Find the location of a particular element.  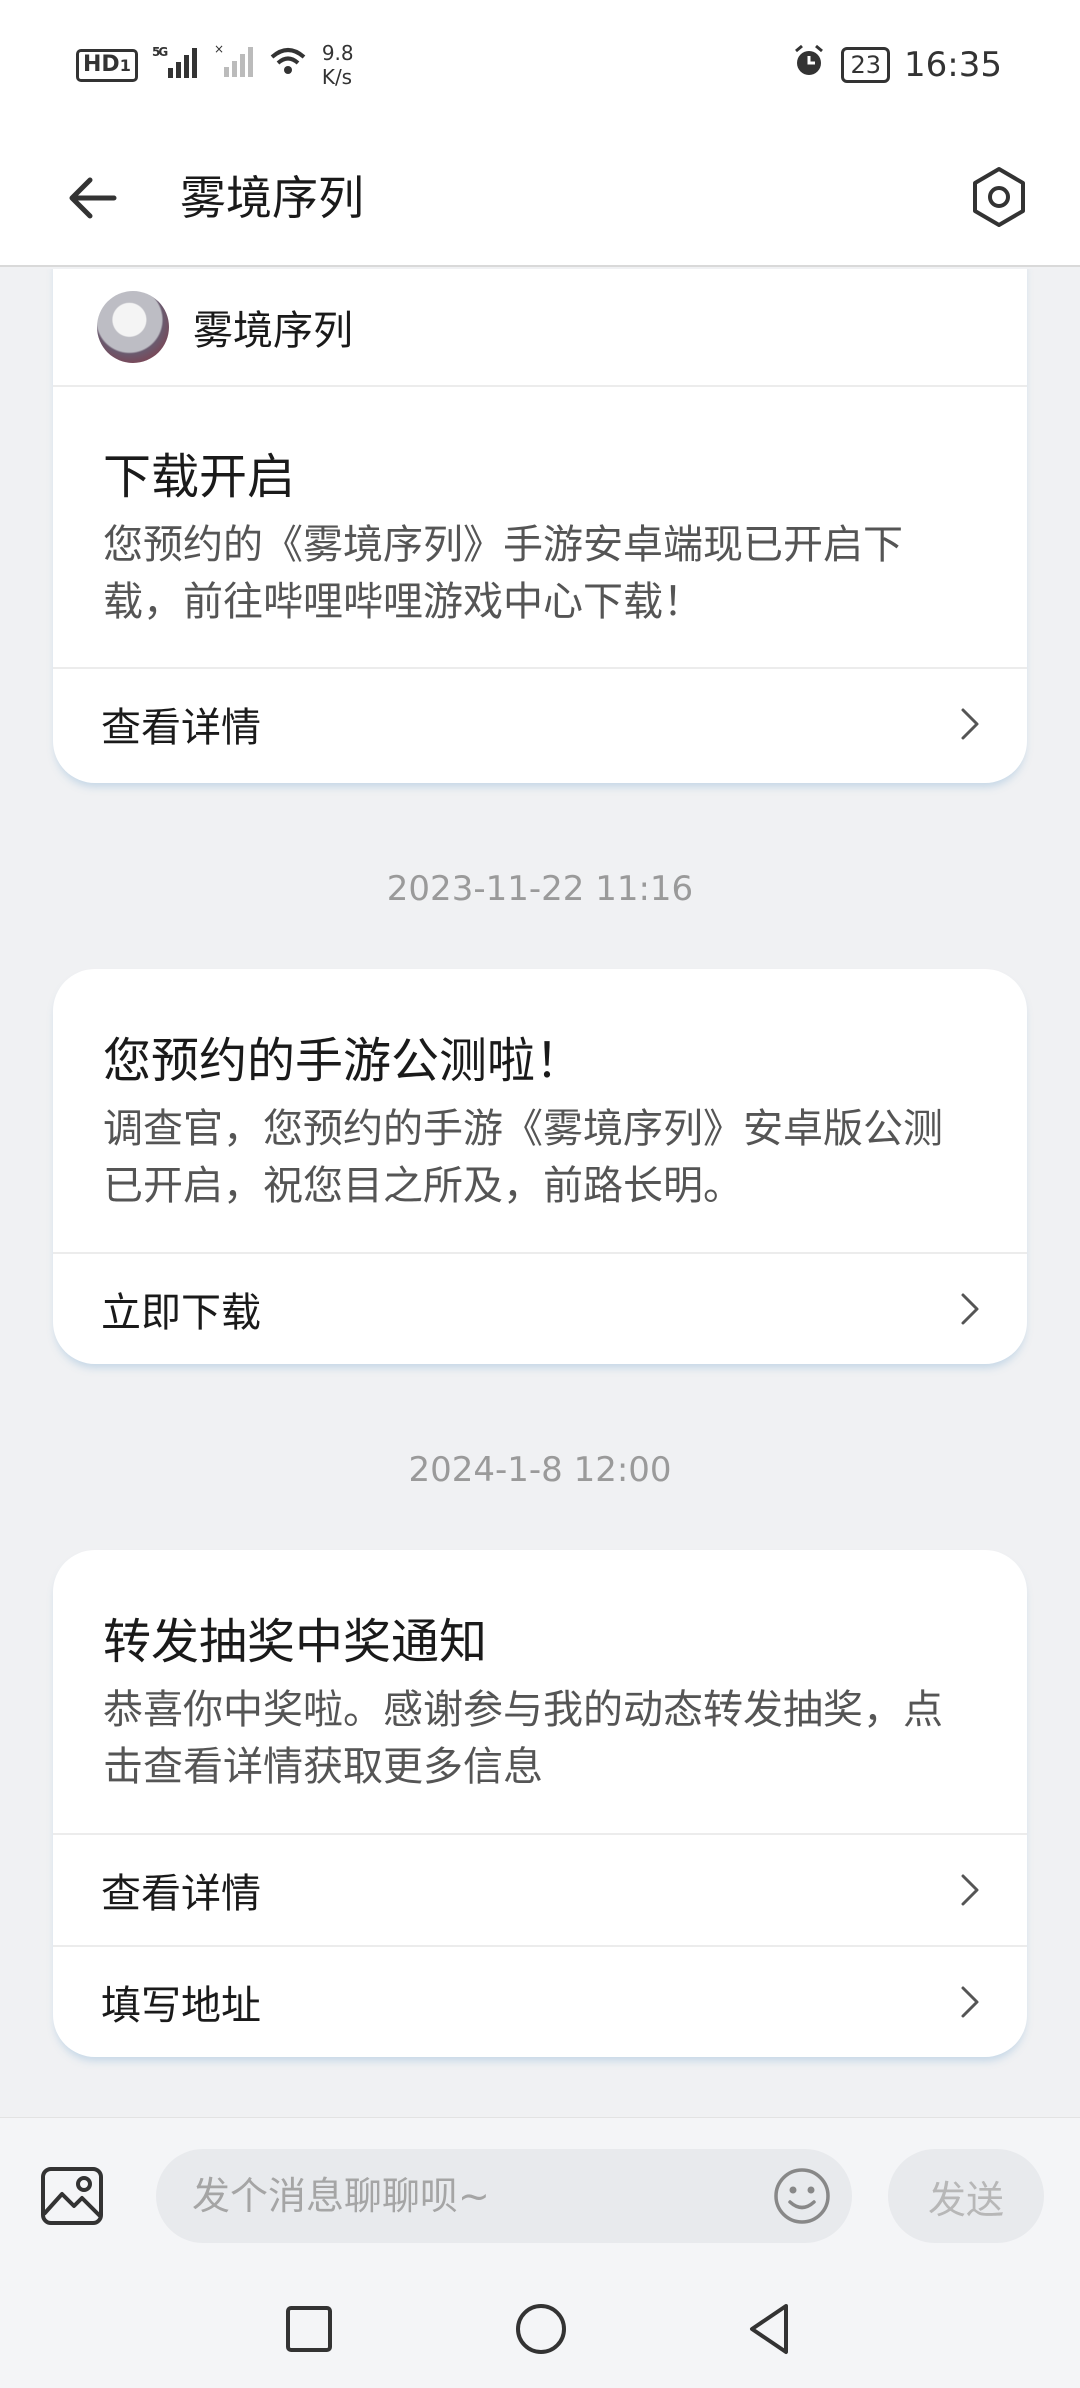

sender-name: 雾境序列 is located at coordinates (273, 331).